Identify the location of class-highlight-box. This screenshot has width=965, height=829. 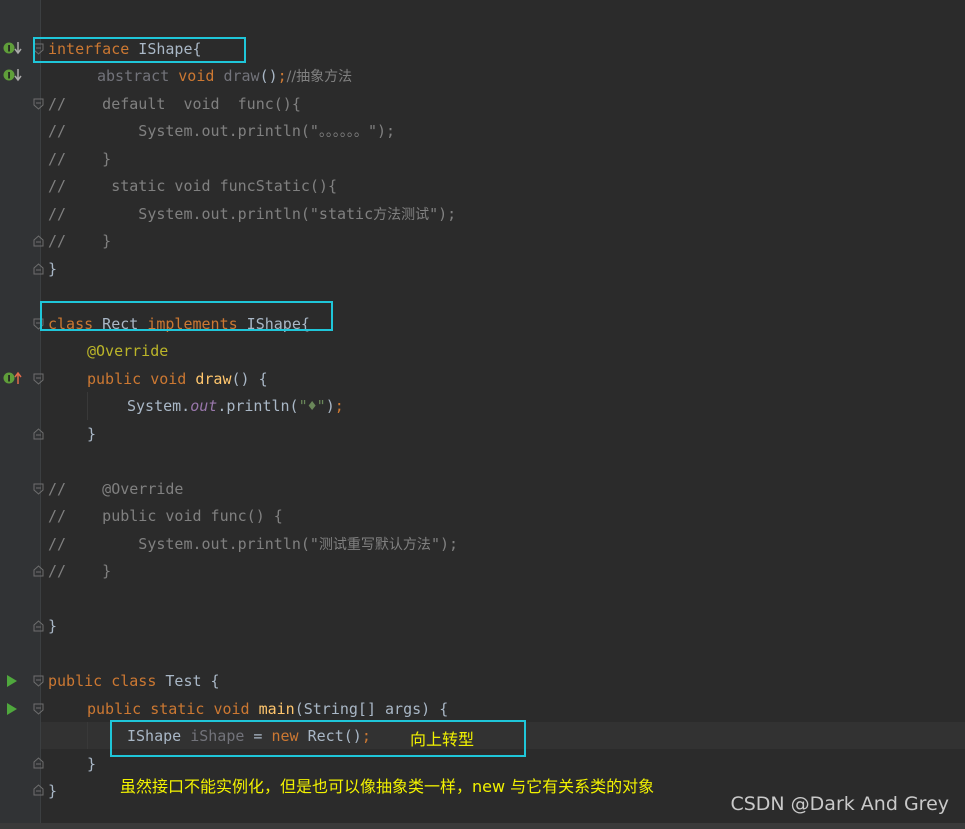
(186, 316).